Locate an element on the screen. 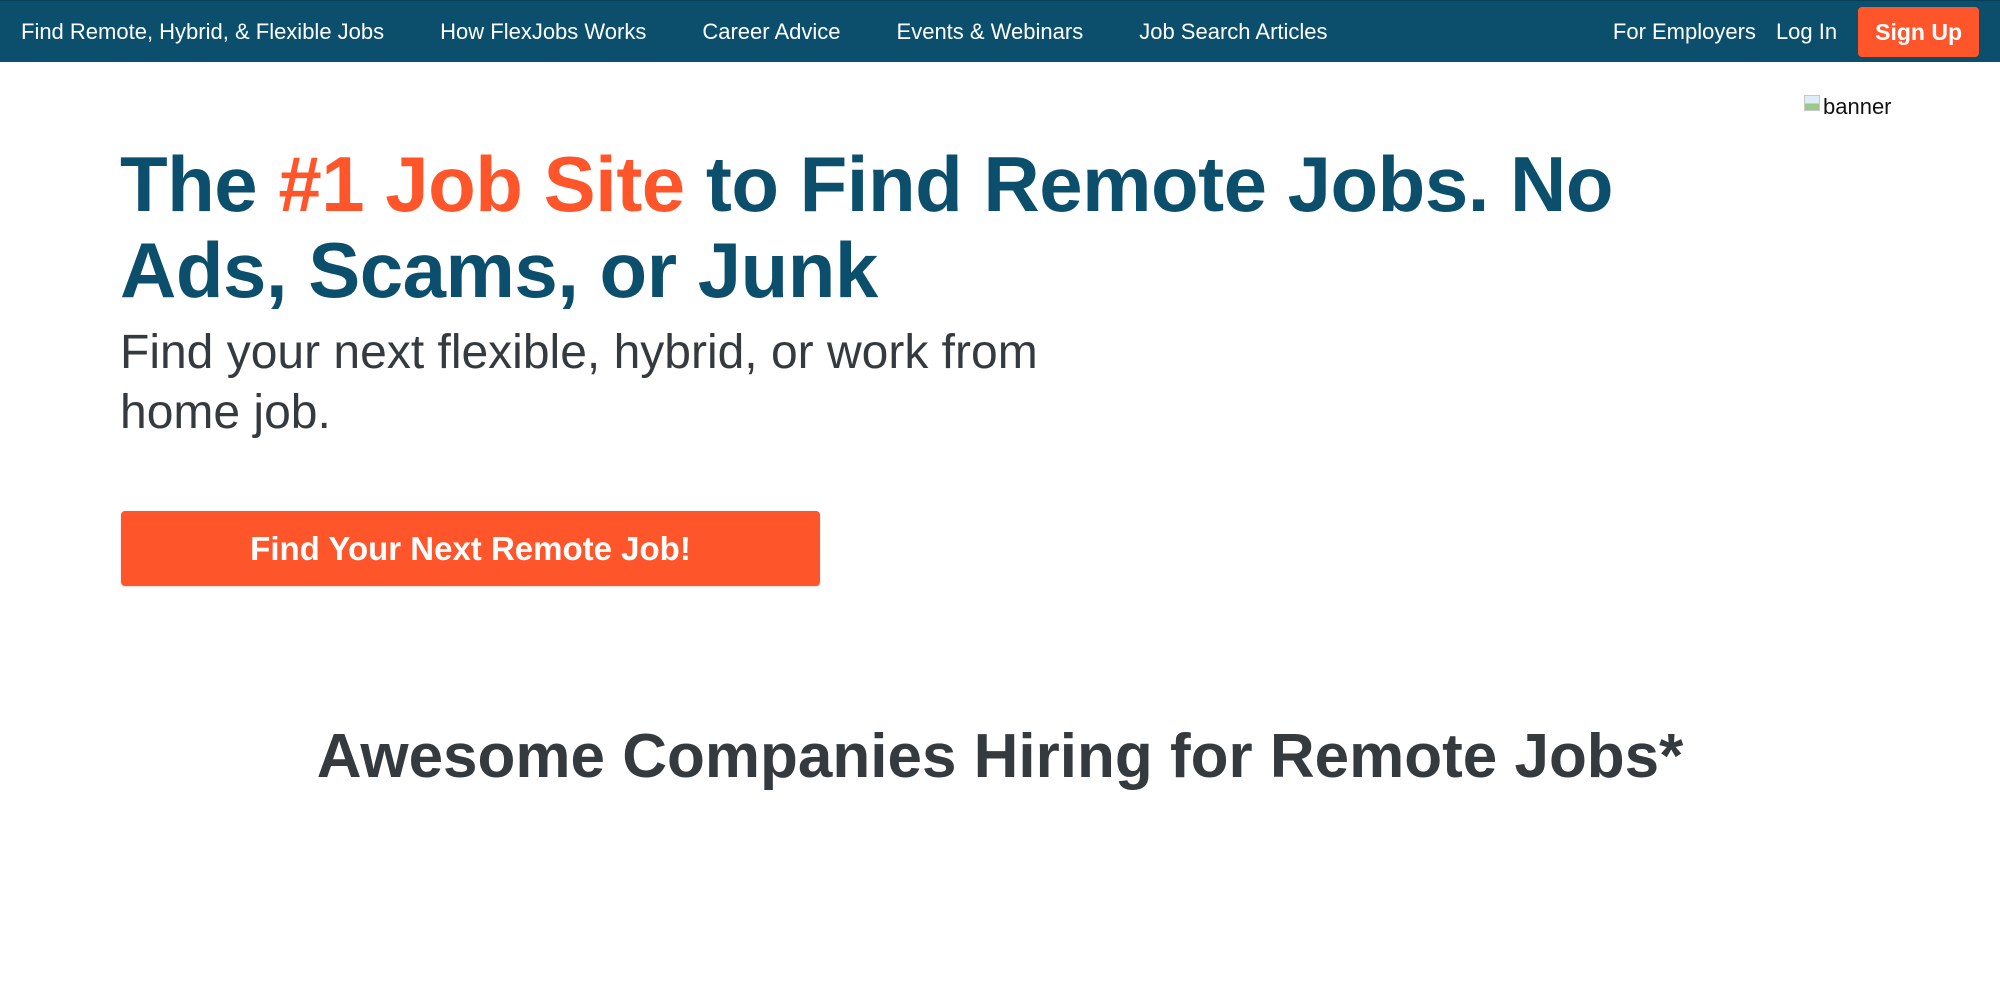  find-remote-job-button: Find Your Next Remote Job! is located at coordinates (470, 548).